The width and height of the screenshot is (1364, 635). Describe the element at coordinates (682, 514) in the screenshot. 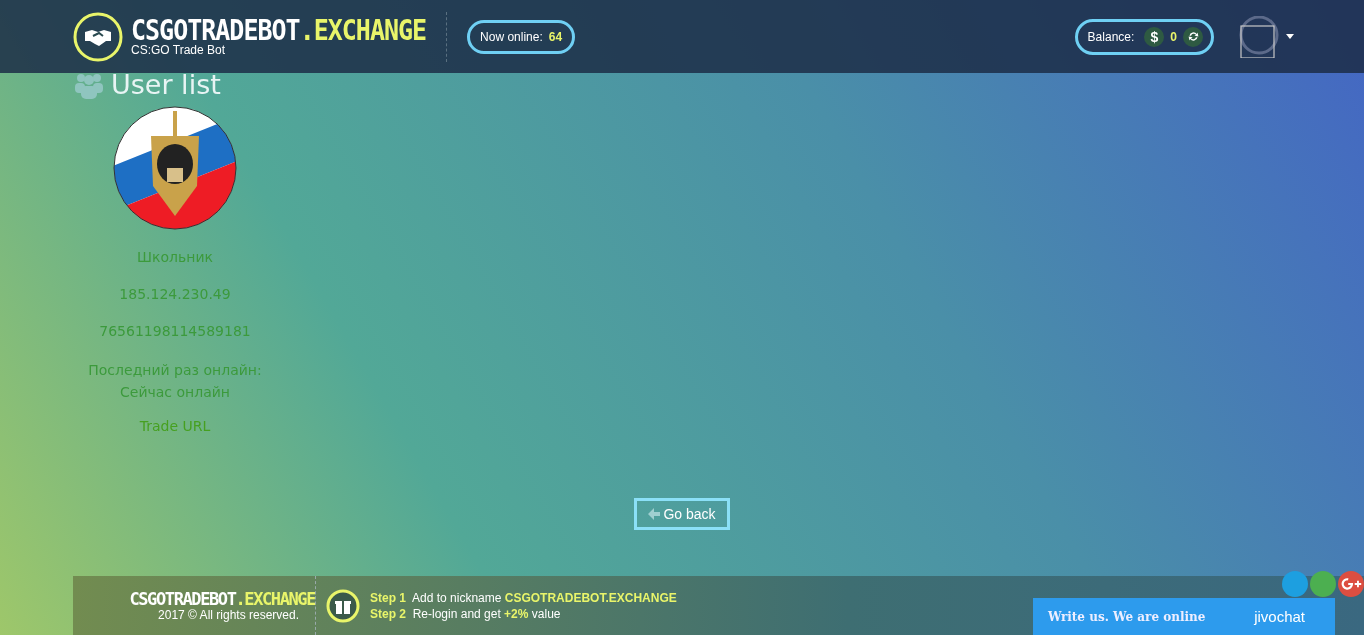

I see `go-back-button: Go back` at that location.